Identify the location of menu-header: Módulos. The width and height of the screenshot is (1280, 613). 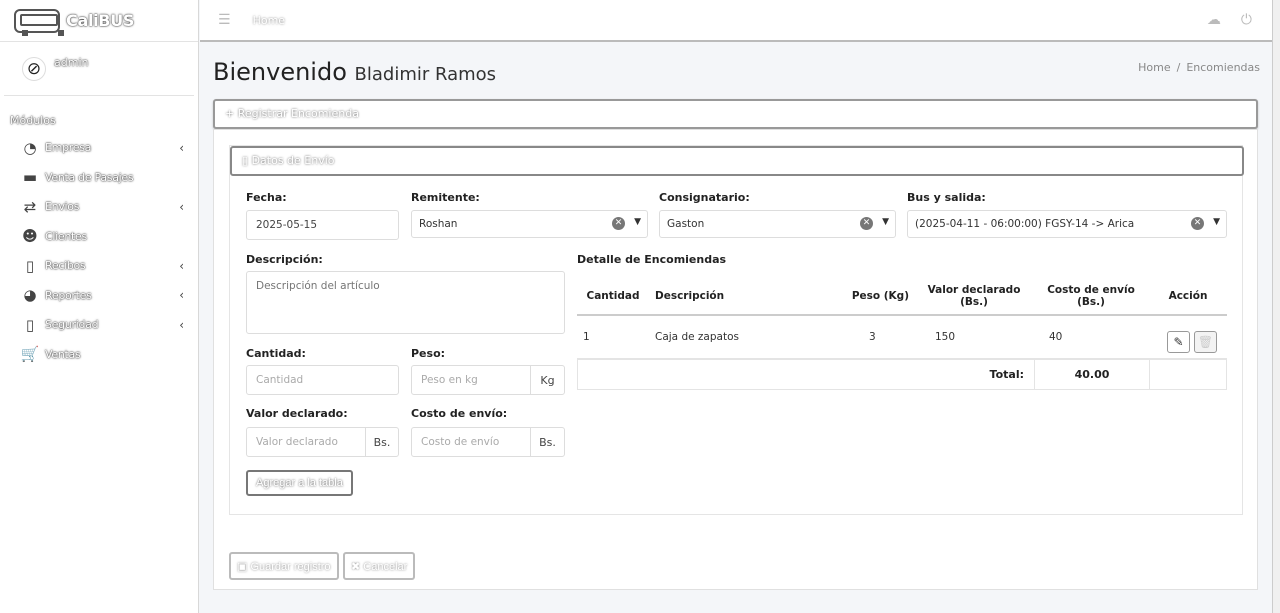
(33, 120).